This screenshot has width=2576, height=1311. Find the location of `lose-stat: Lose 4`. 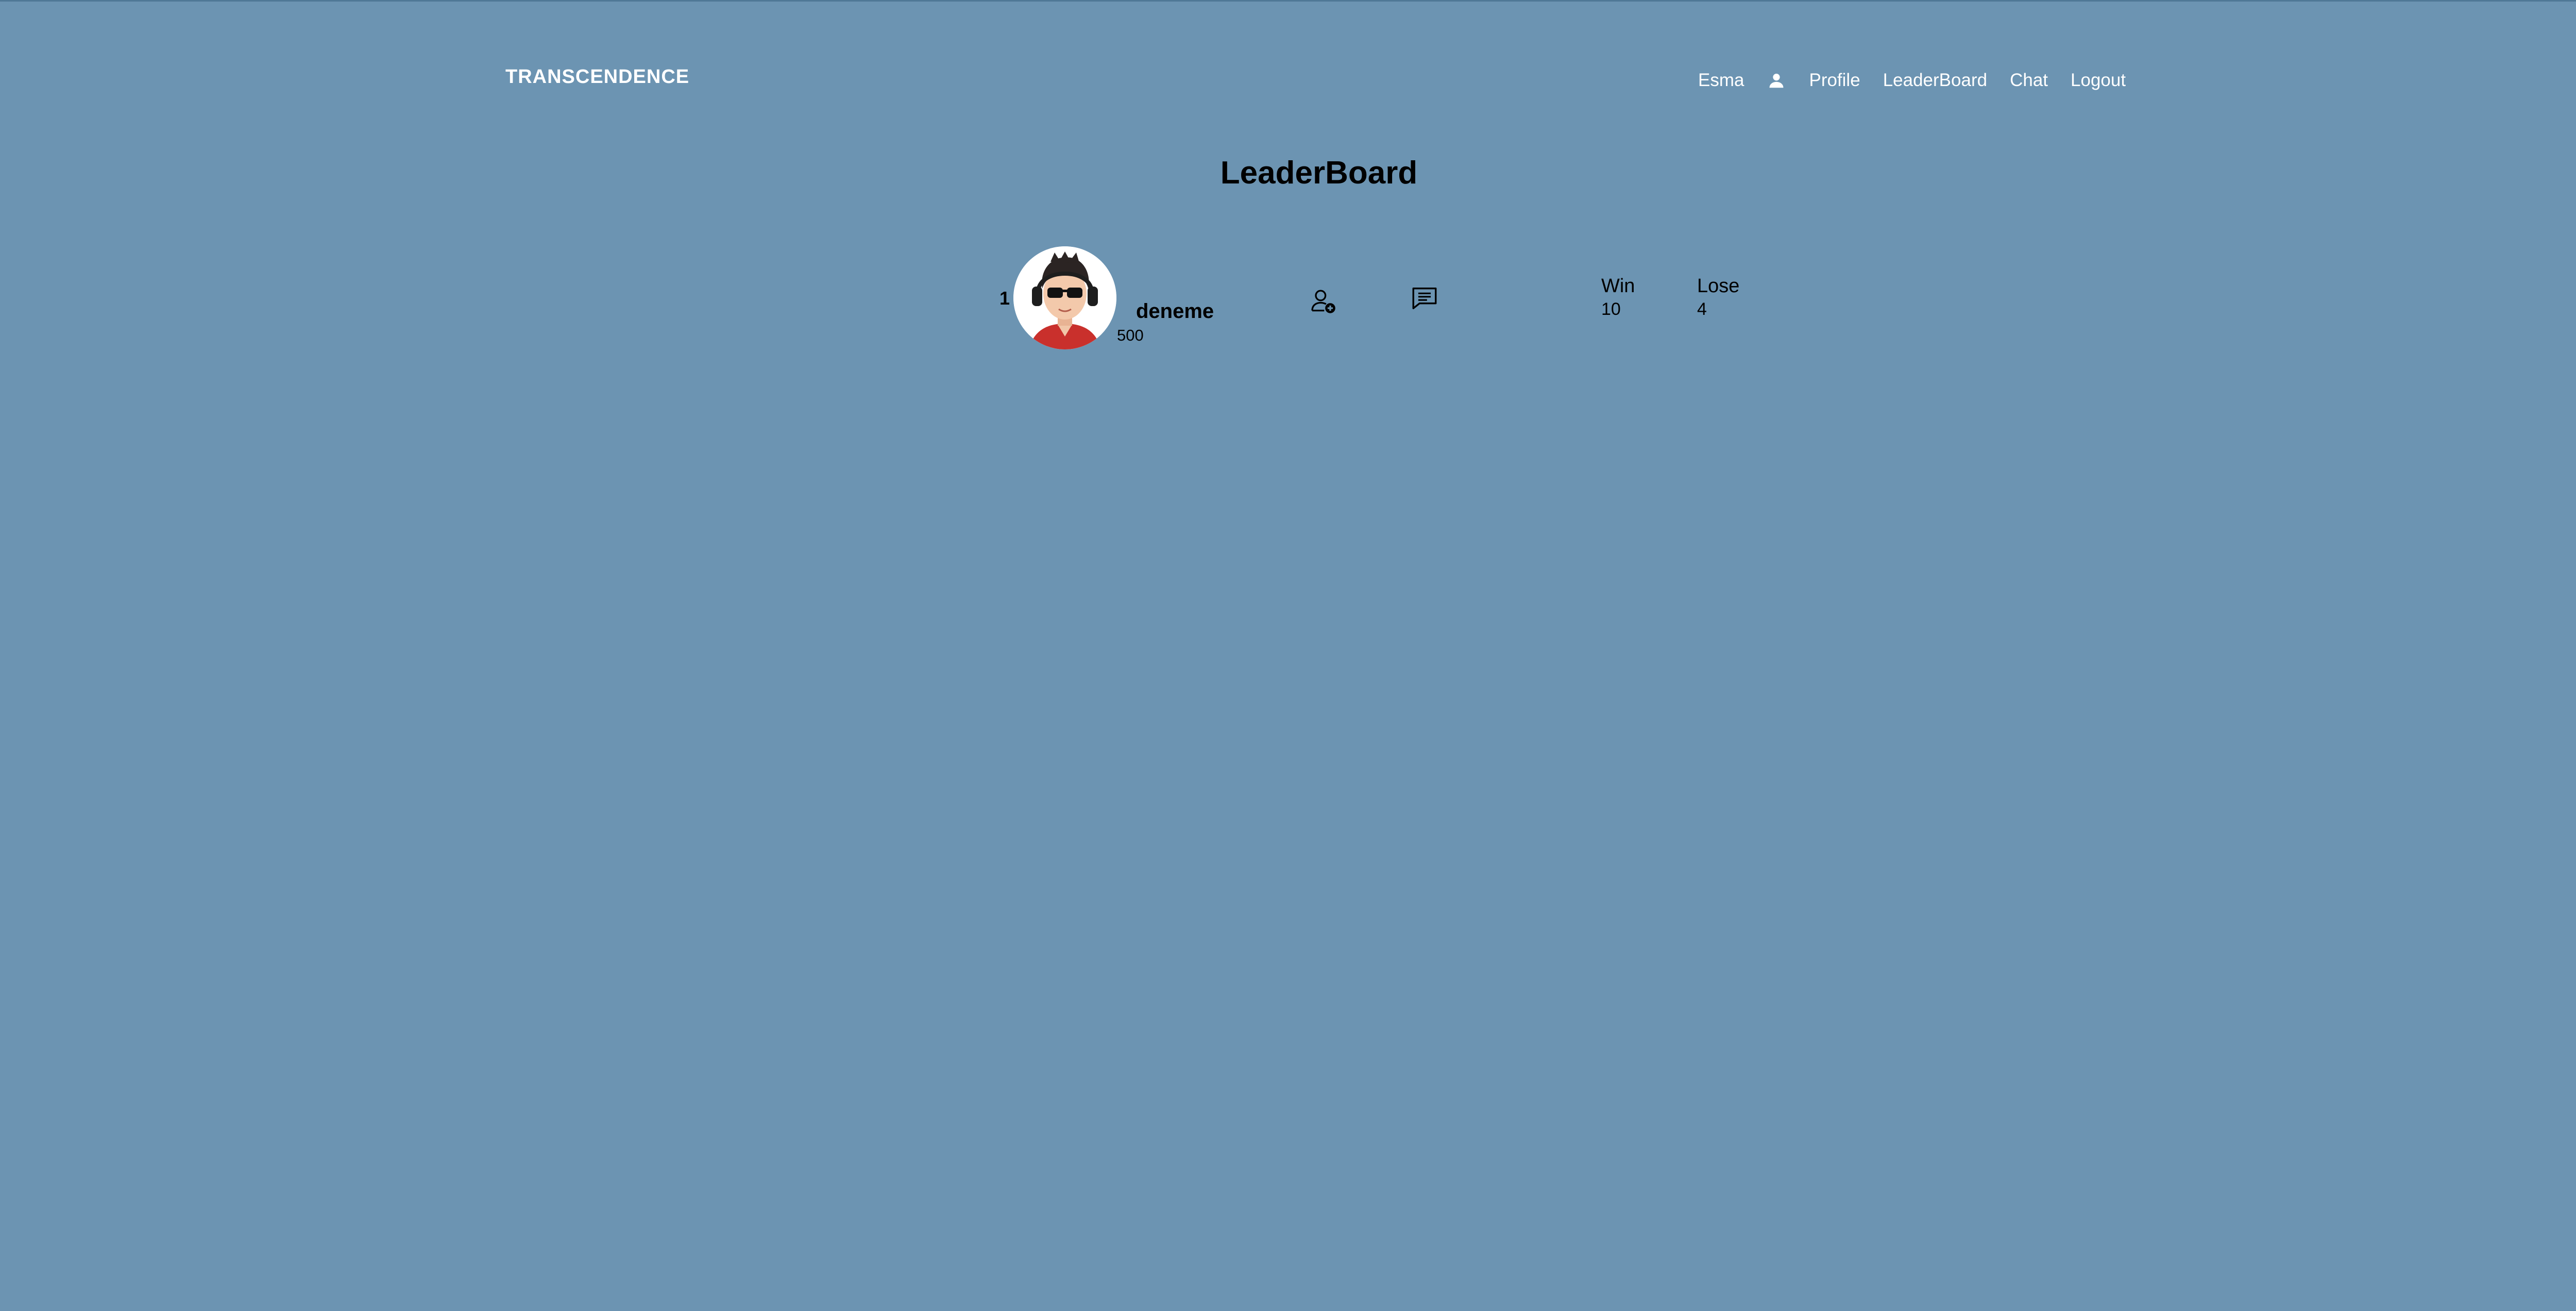

lose-stat: Lose 4 is located at coordinates (1718, 297).